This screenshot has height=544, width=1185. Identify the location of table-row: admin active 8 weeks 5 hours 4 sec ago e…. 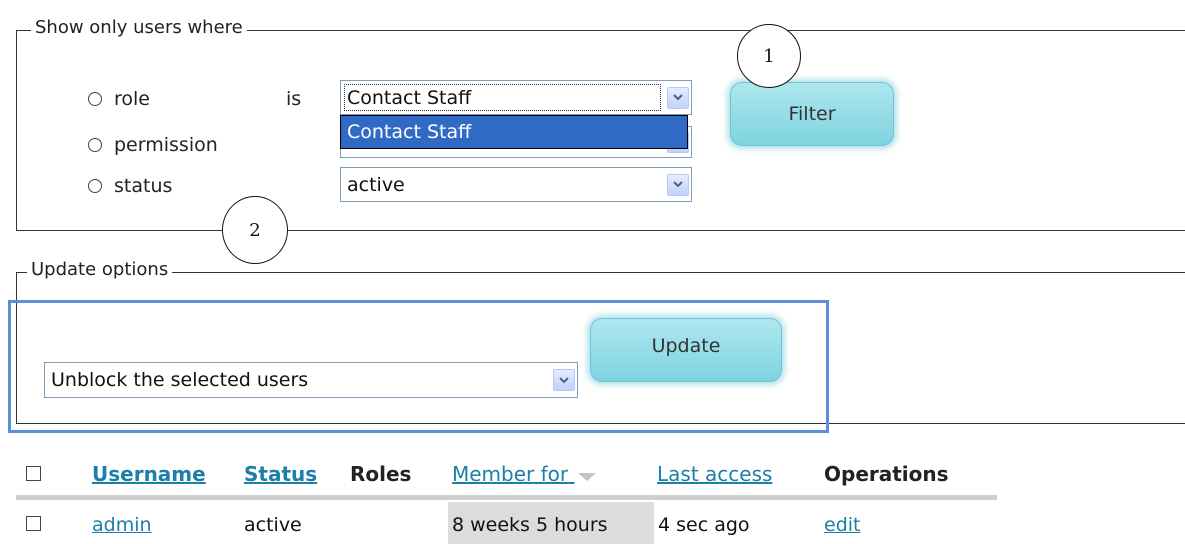
(500, 523).